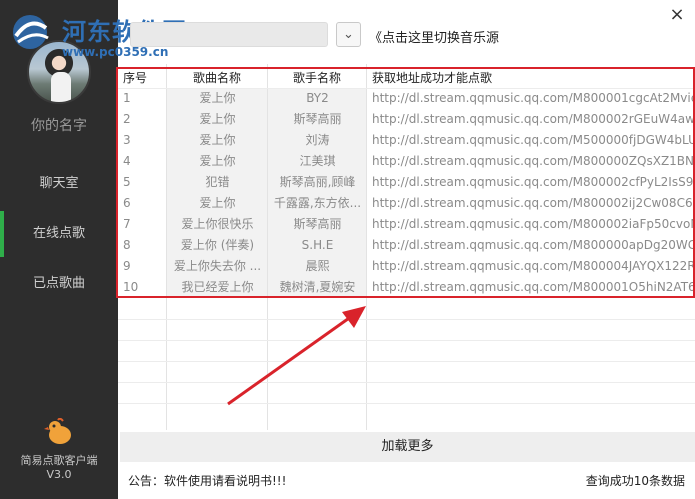 The width and height of the screenshot is (695, 499). What do you see at coordinates (127, 203) in the screenshot?
I see `cell-index: 6` at bounding box center [127, 203].